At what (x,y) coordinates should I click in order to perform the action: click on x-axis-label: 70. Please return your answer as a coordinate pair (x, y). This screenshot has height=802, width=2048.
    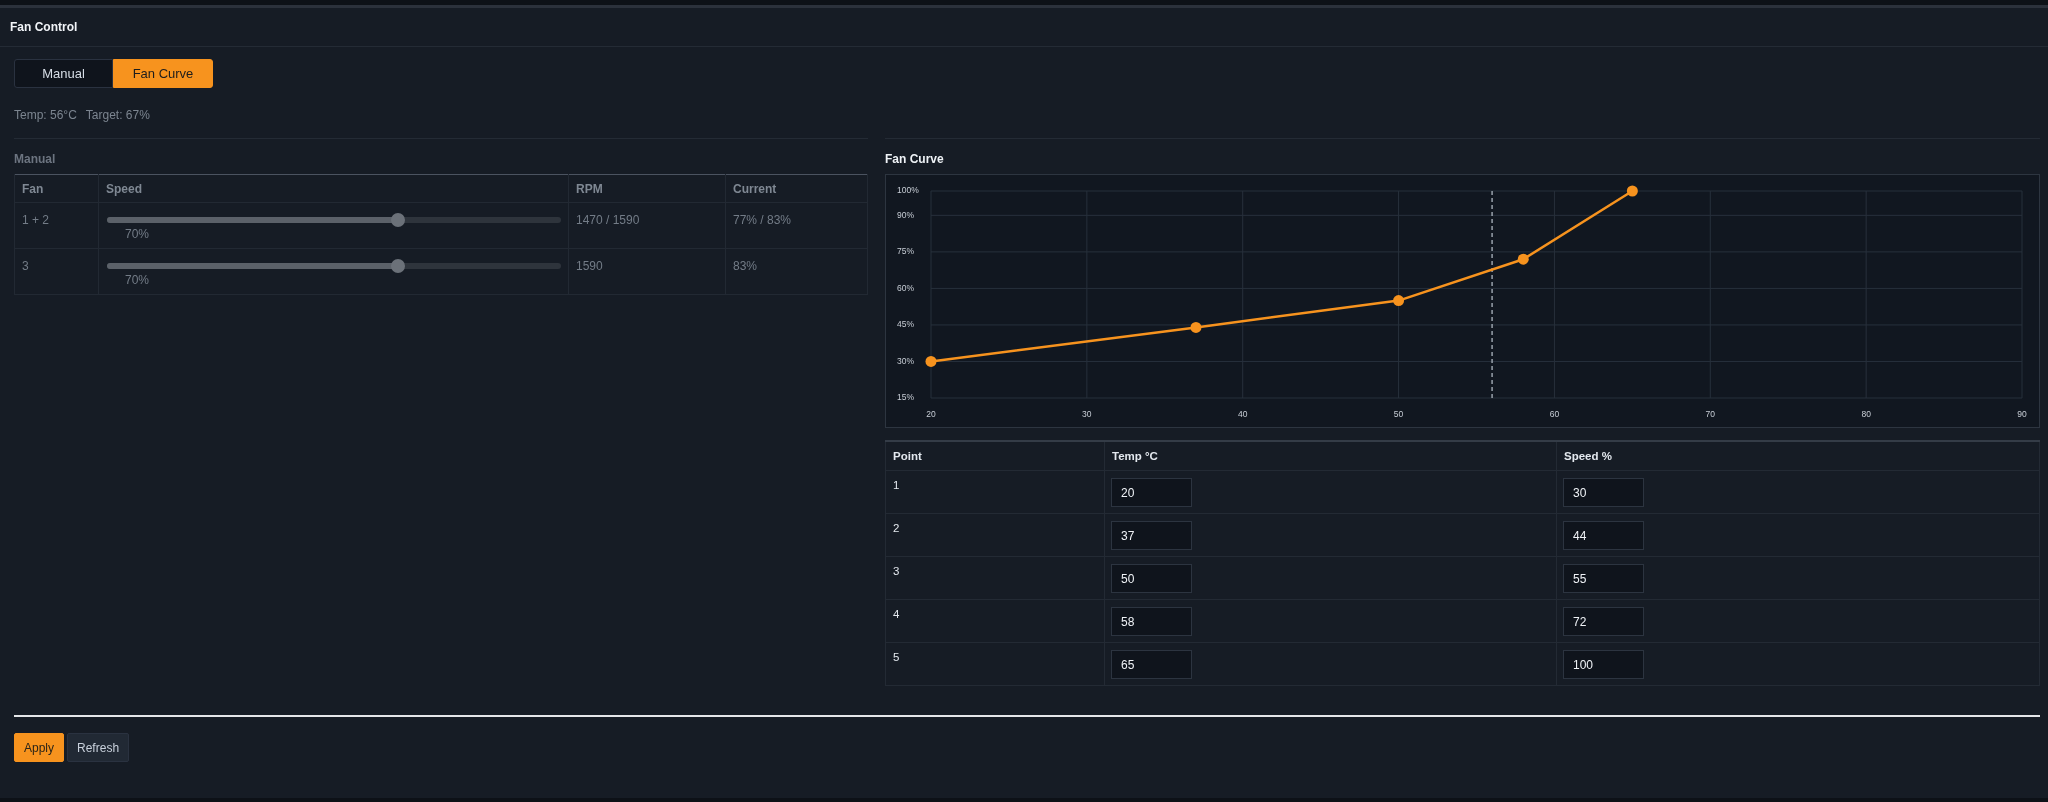
    Looking at the image, I should click on (1710, 414).